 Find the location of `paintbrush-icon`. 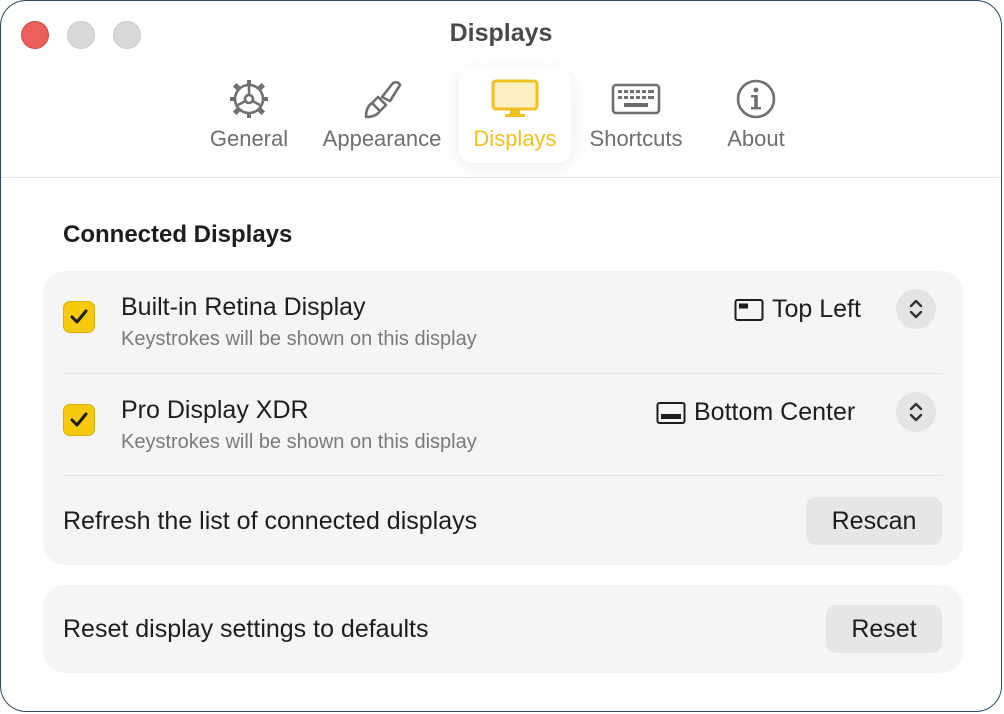

paintbrush-icon is located at coordinates (382, 101).